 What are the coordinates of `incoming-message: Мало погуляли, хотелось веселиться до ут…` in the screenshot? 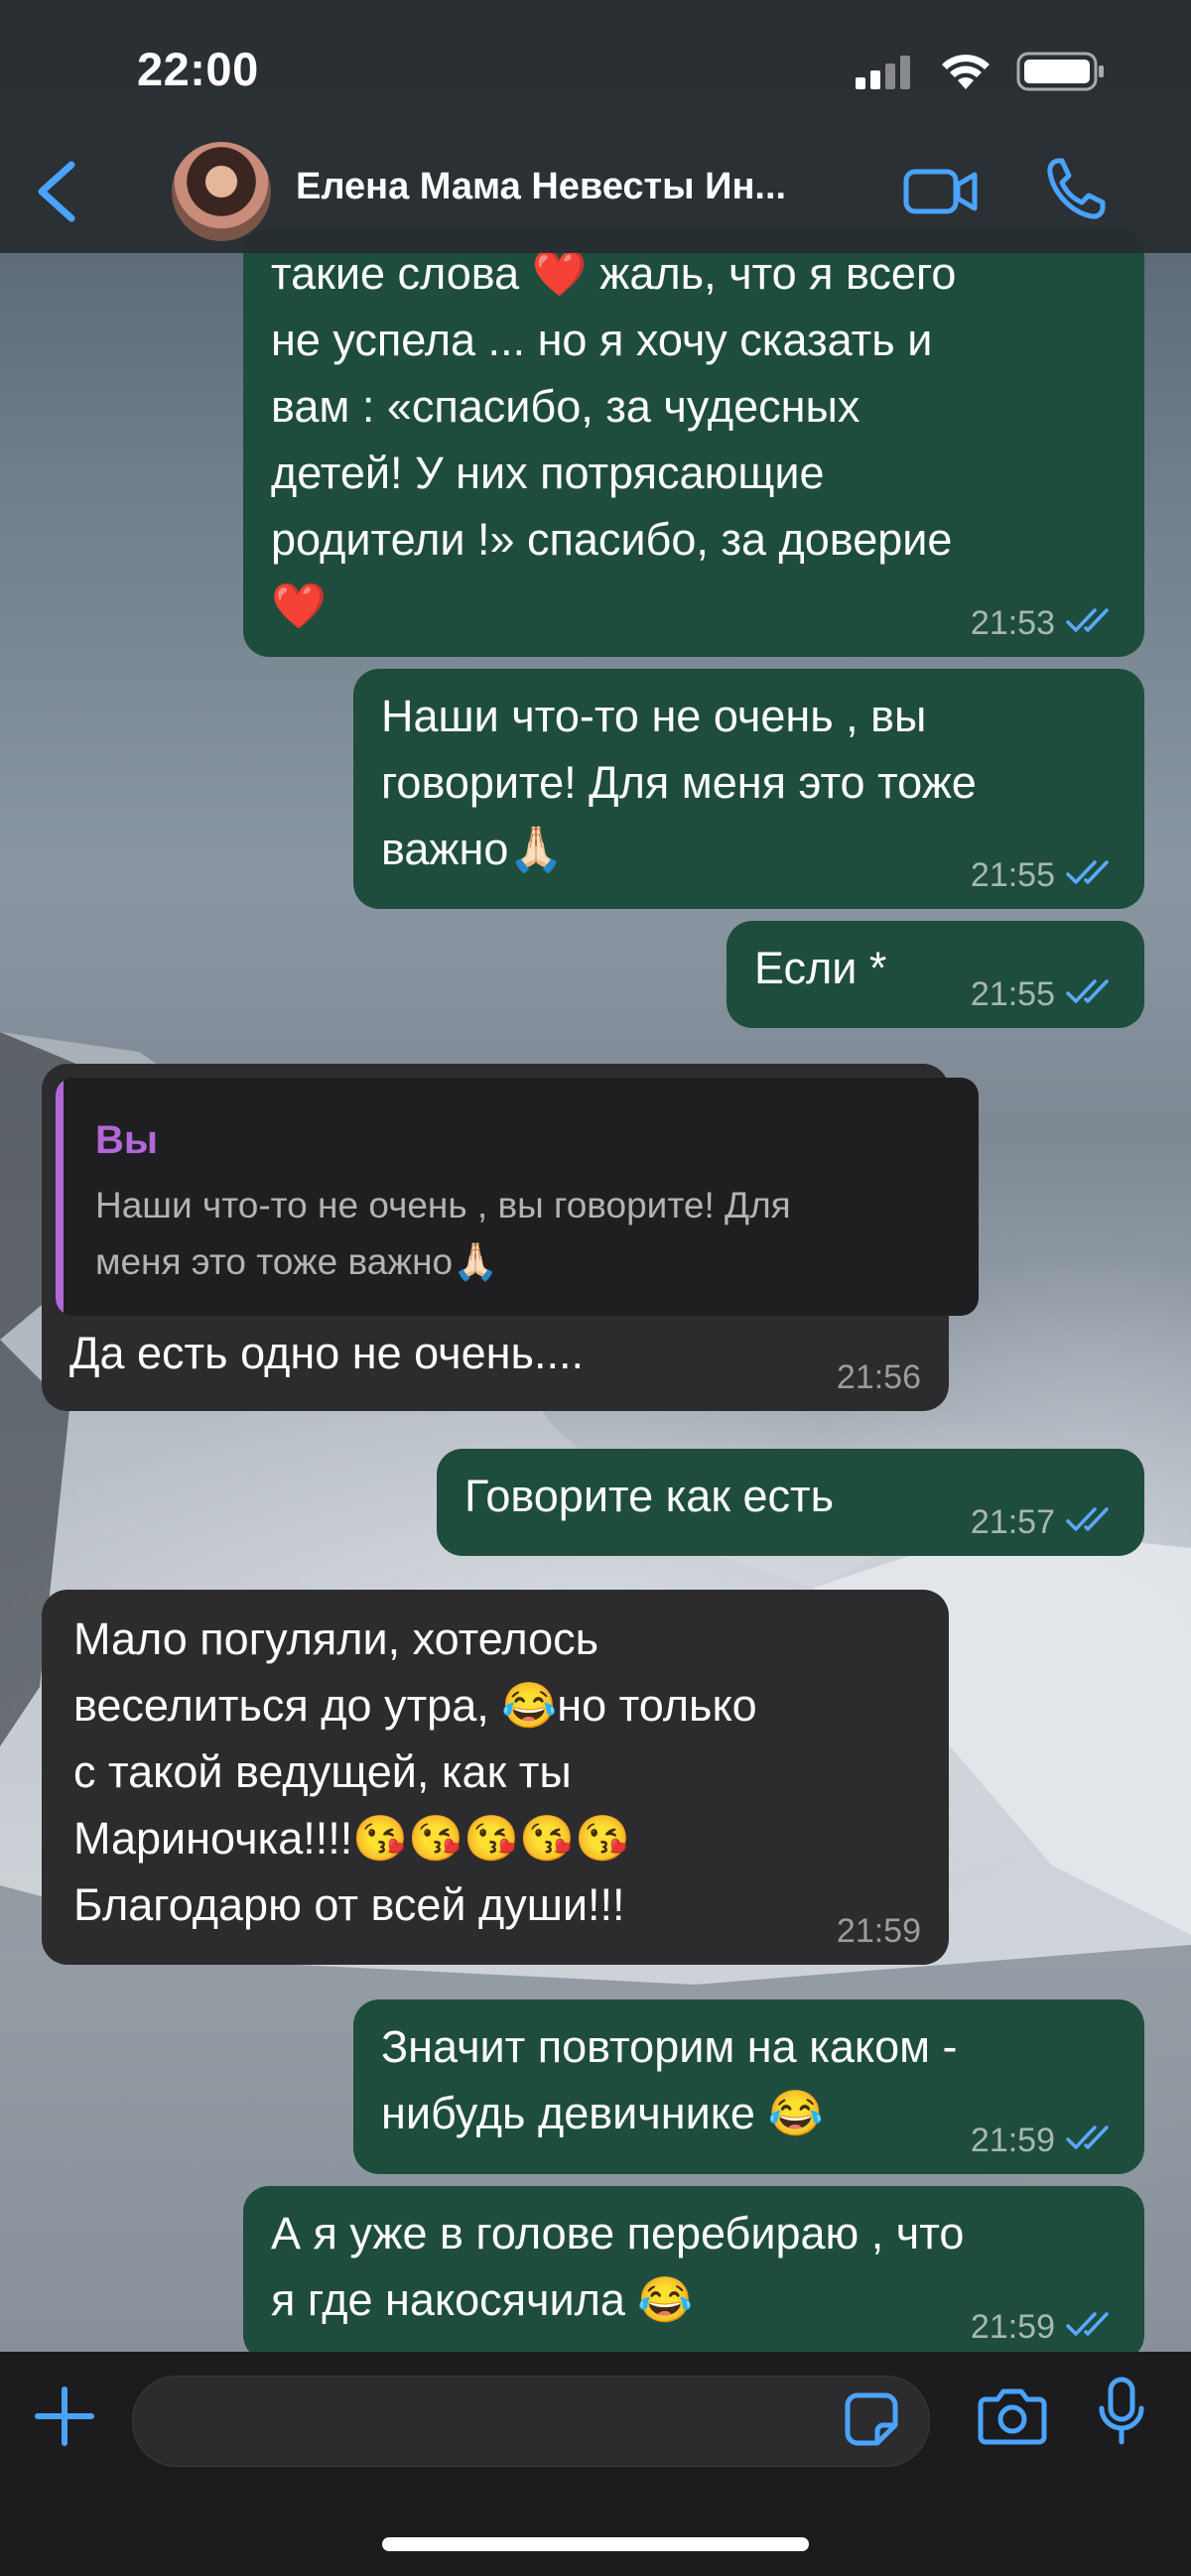 It's located at (495, 1778).